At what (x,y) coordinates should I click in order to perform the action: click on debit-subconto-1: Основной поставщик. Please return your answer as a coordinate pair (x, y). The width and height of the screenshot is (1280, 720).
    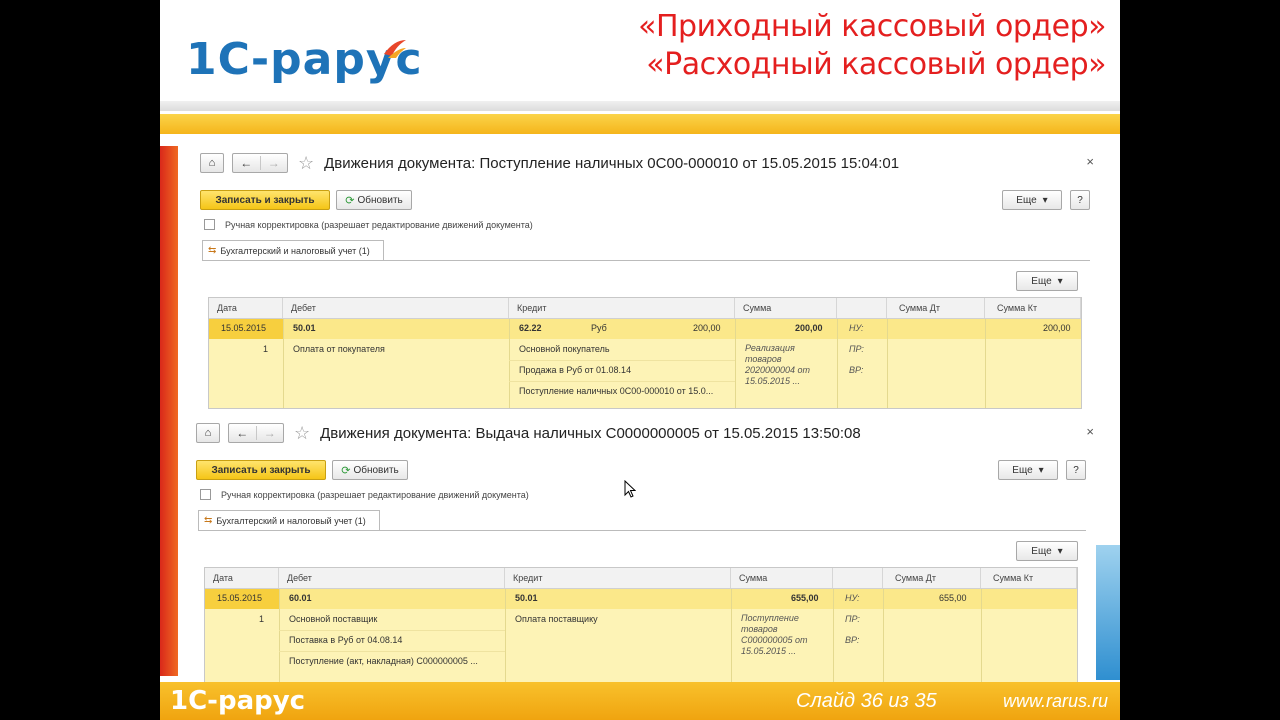
    Looking at the image, I should click on (333, 619).